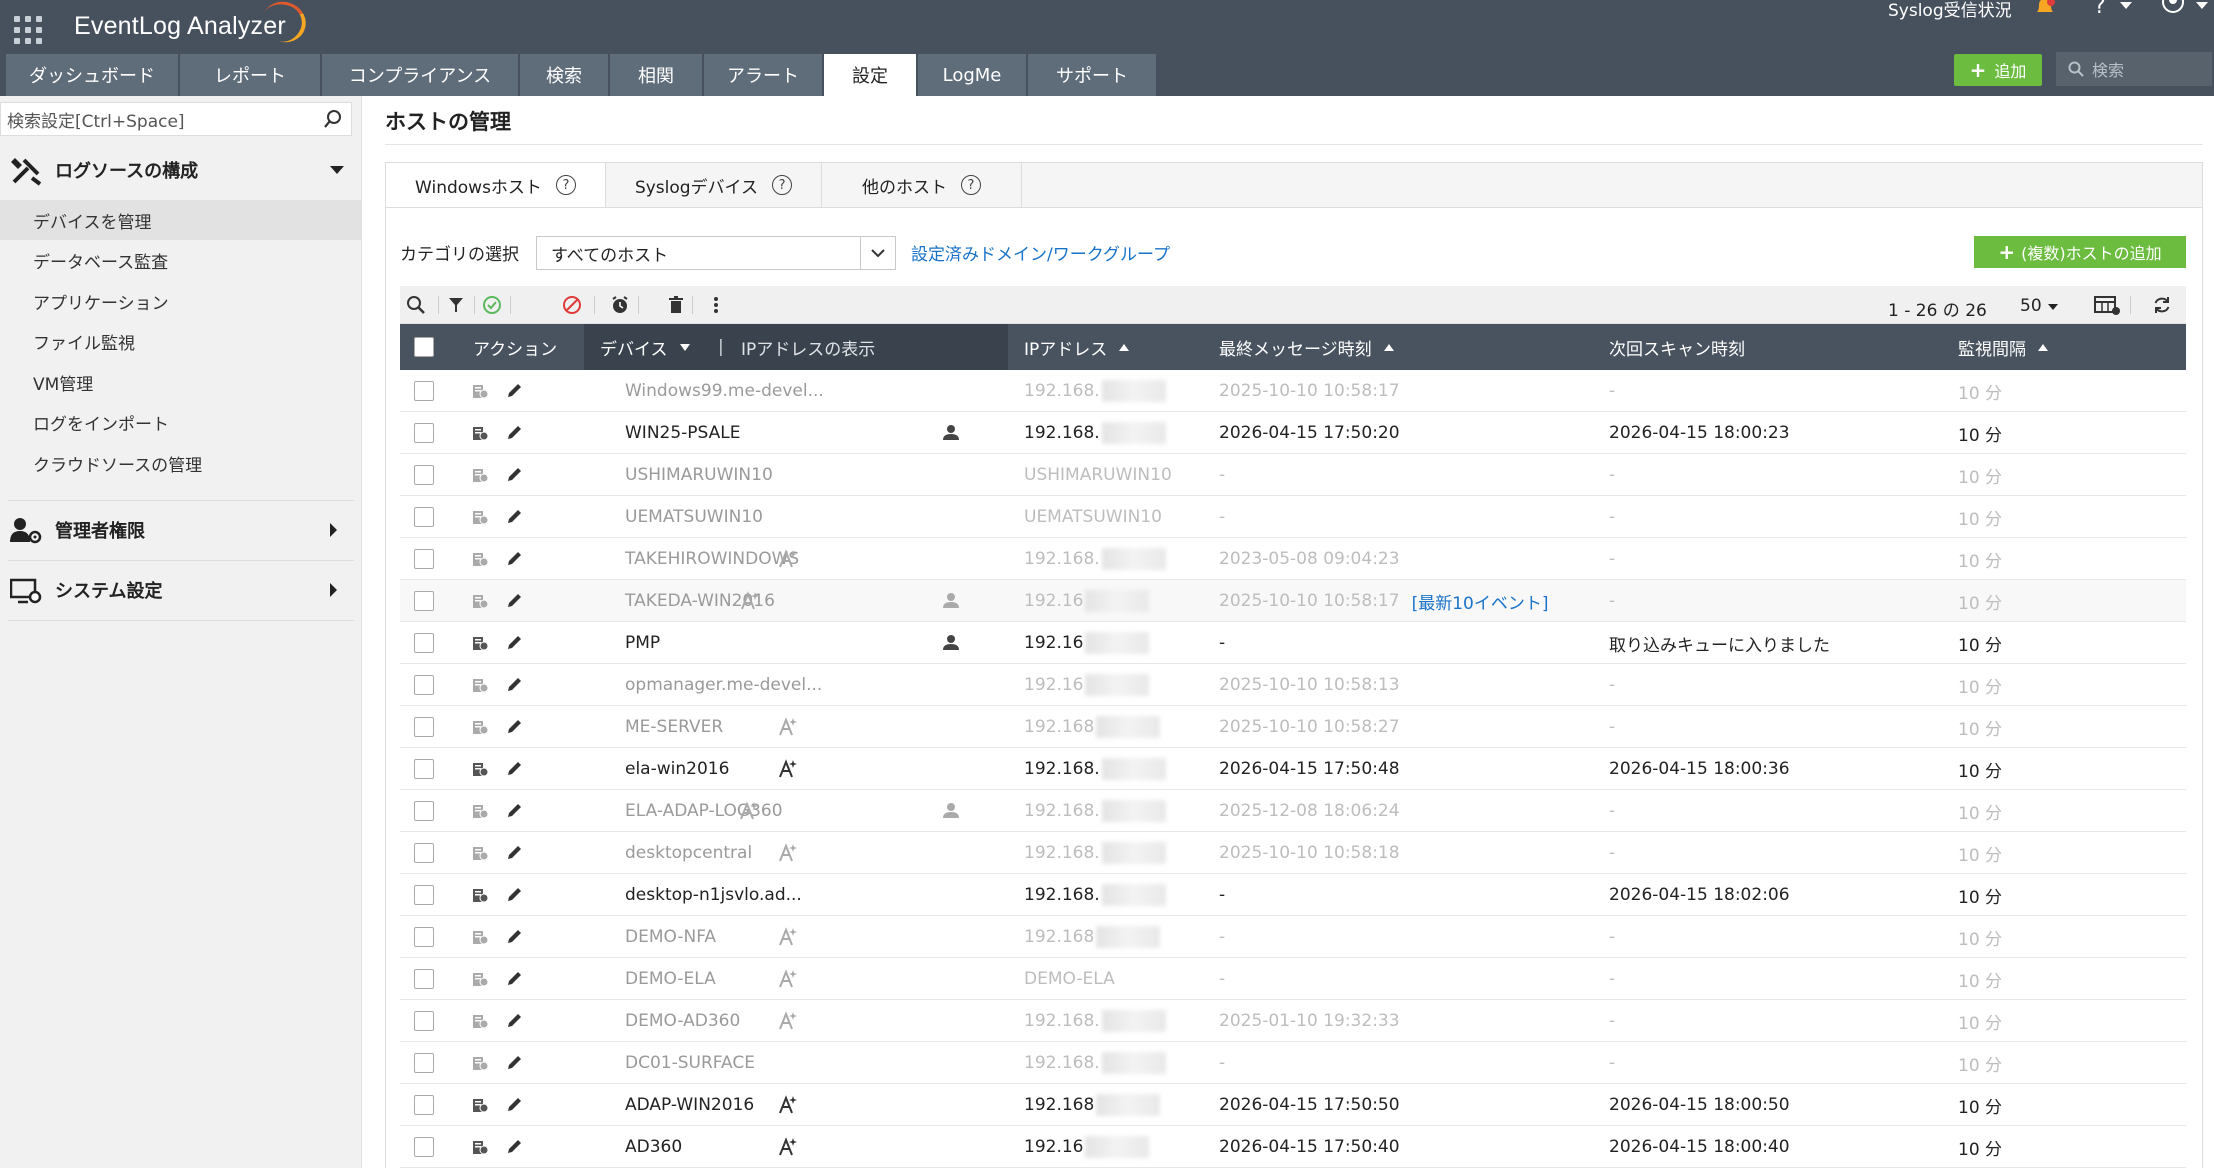 The width and height of the screenshot is (2214, 1168). Describe the element at coordinates (1293, 517) in the screenshot. I see `table-row: UEMATSUWIN10 UEMATSUWIN10 - - 10 分` at that location.